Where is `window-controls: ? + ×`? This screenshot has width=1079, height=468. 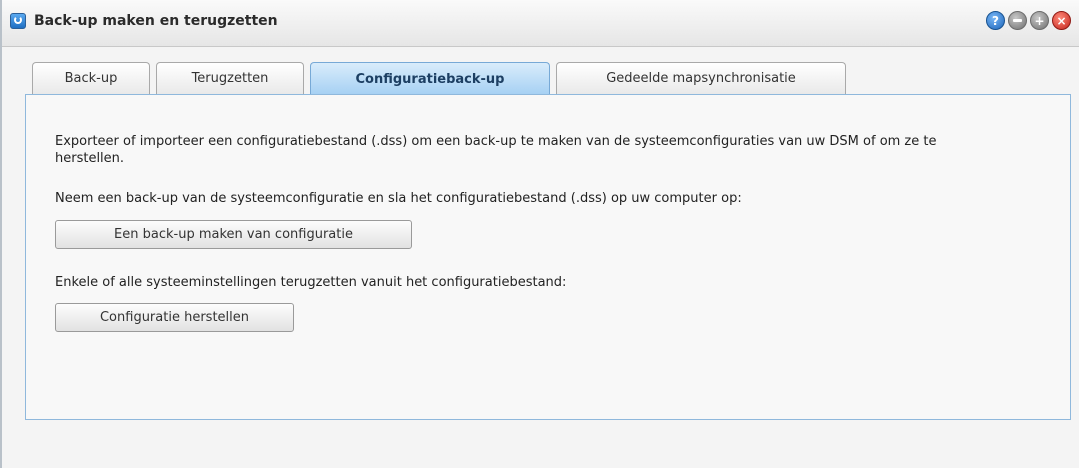
window-controls: ? + × is located at coordinates (1028, 20).